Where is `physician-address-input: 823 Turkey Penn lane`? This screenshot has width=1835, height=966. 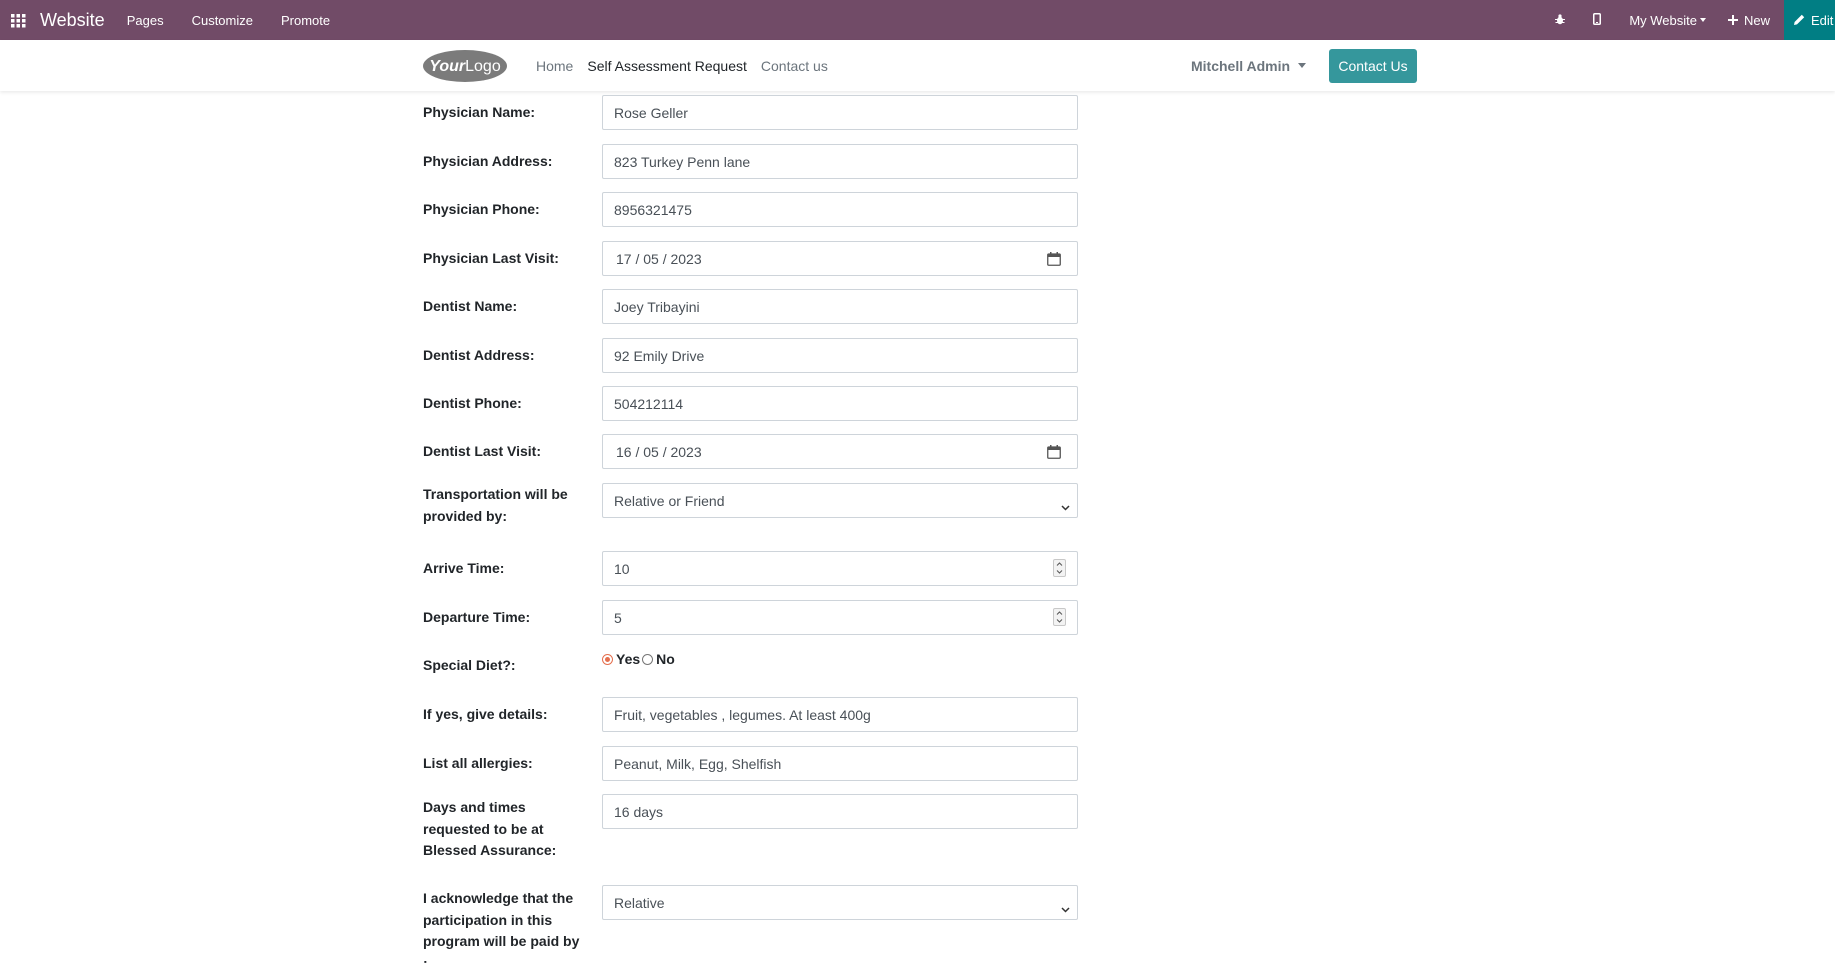
physician-address-input: 823 Turkey Penn lane is located at coordinates (840, 161).